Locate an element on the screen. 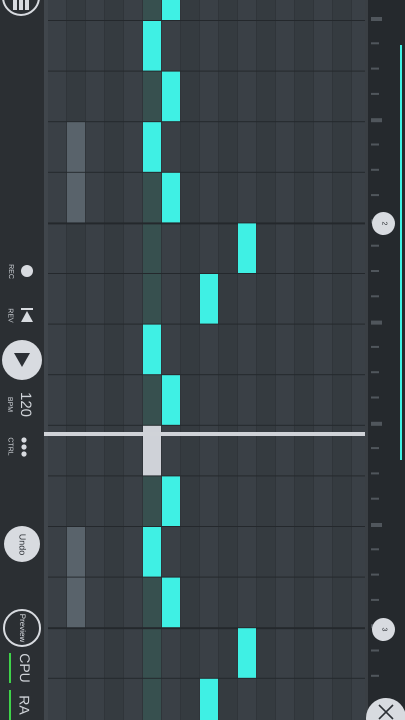 The width and height of the screenshot is (405, 720). record-button is located at coordinates (27, 271).